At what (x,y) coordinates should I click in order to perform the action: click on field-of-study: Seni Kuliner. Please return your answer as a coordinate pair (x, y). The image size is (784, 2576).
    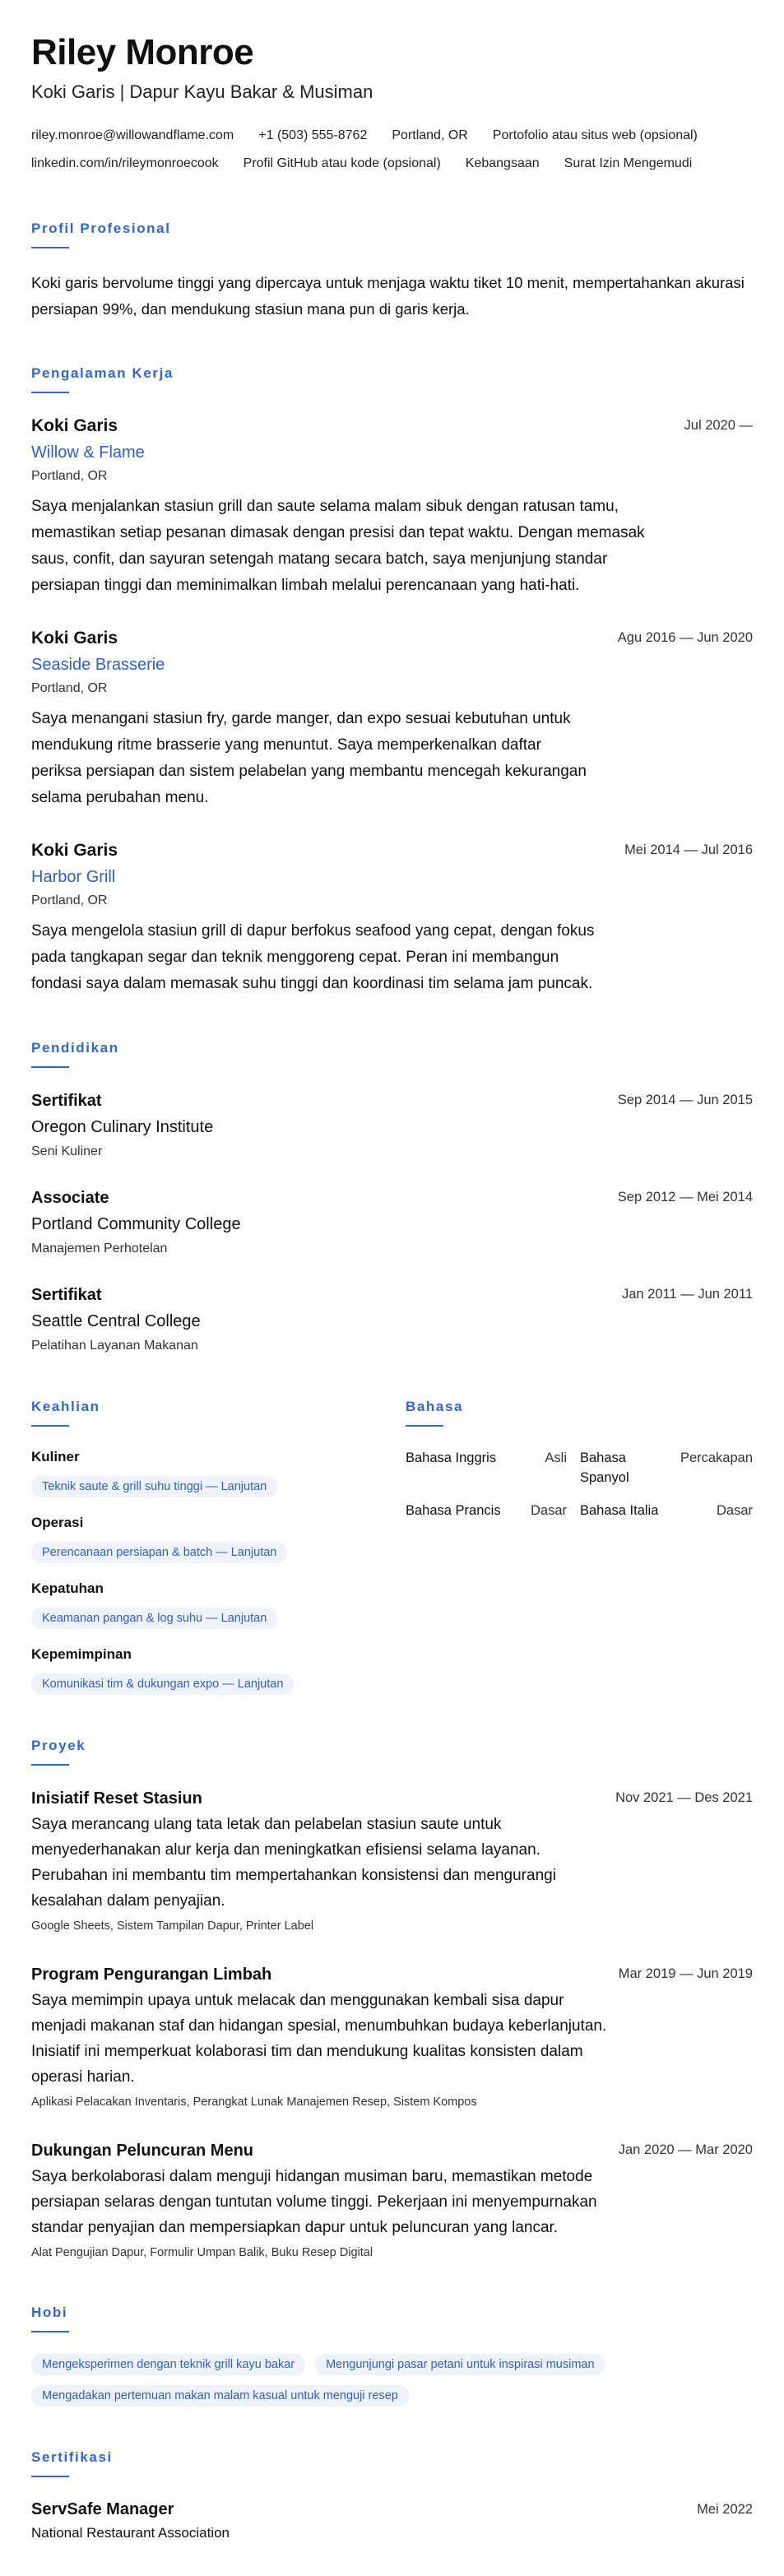
    Looking at the image, I should click on (67, 1151).